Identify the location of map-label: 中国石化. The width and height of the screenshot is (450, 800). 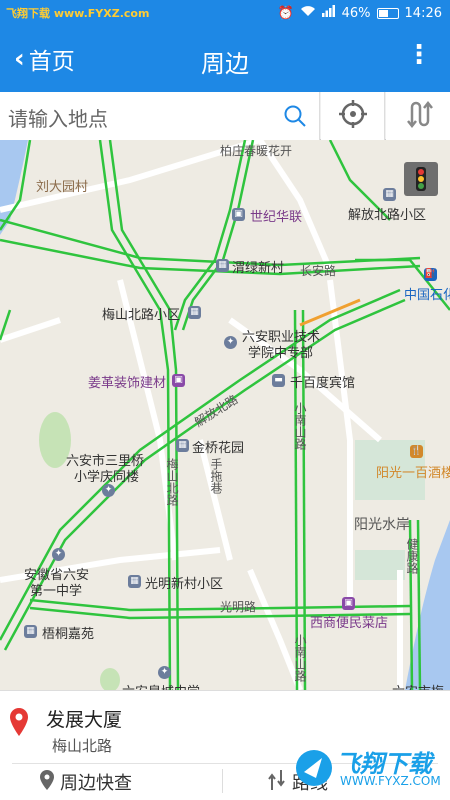
(427, 295).